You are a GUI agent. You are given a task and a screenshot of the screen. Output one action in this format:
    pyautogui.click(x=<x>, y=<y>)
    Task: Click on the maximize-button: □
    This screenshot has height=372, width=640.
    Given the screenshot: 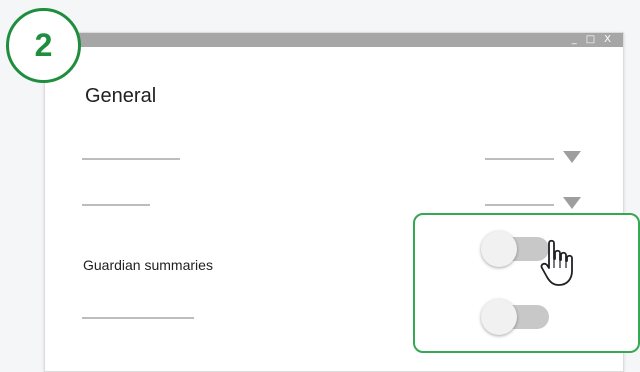 What is the action you would take?
    pyautogui.click(x=590, y=40)
    